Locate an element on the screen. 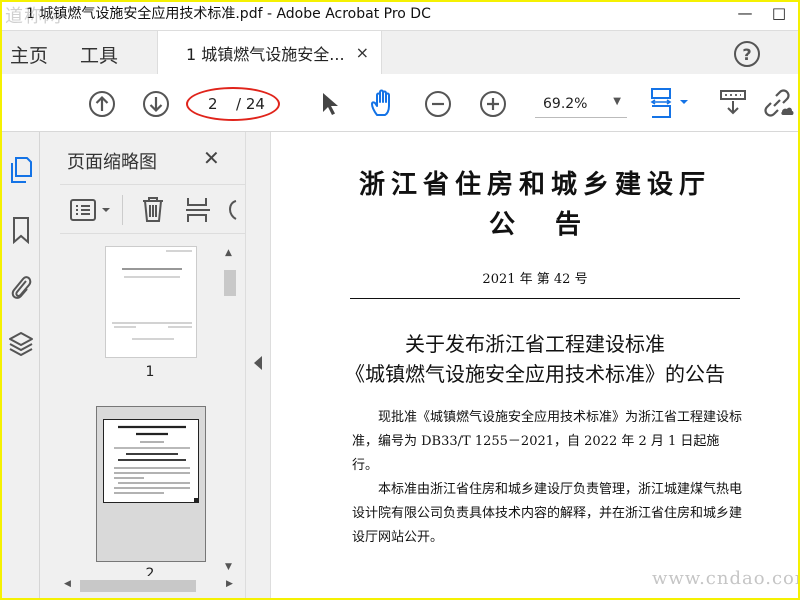 The height and width of the screenshot is (600, 800). thumbnails-horizontal-scrollbar: ◀ ▶ is located at coordinates (150, 586).